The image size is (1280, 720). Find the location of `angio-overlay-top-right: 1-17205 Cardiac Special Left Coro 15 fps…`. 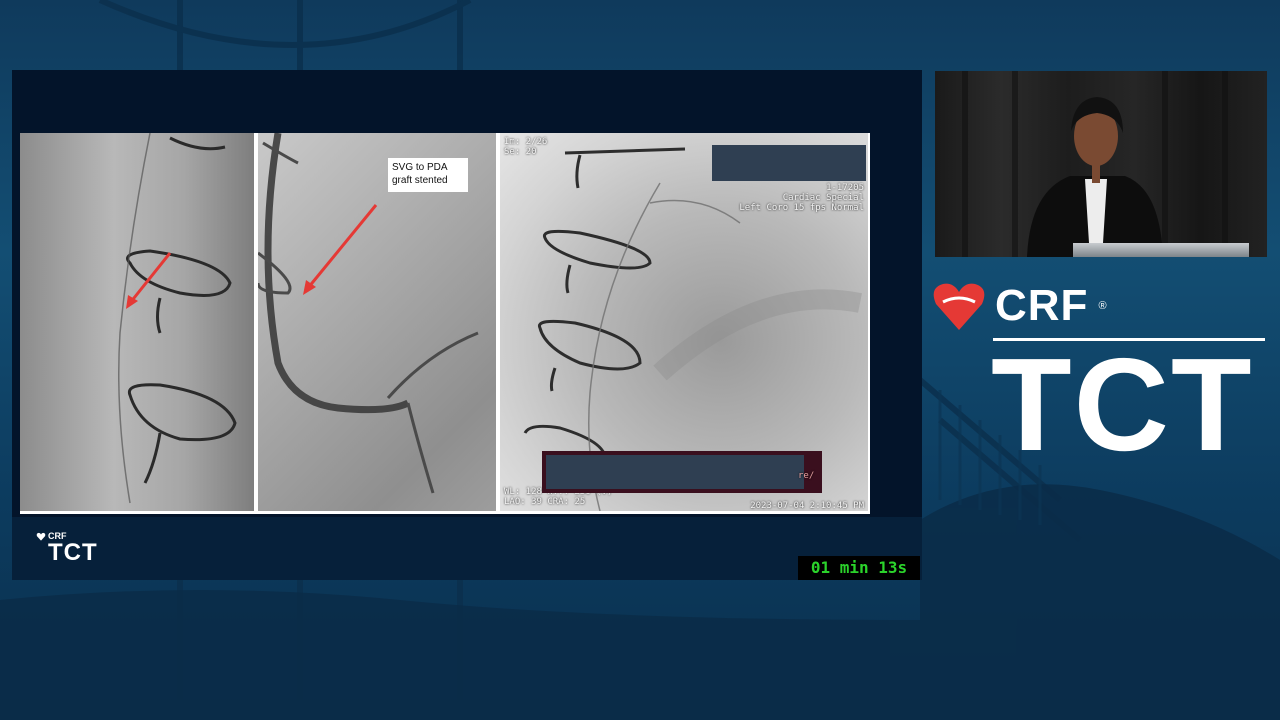

angio-overlay-top-right: 1-17205 Cardiac Special Left Coro 15 fps… is located at coordinates (801, 198).